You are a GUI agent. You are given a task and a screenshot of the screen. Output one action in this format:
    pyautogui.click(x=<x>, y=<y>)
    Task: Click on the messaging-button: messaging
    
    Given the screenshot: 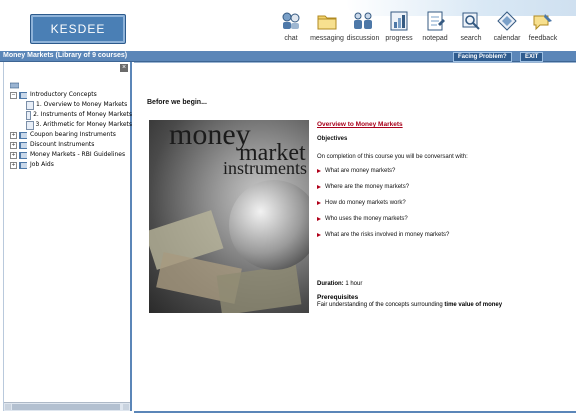 What is the action you would take?
    pyautogui.click(x=327, y=30)
    